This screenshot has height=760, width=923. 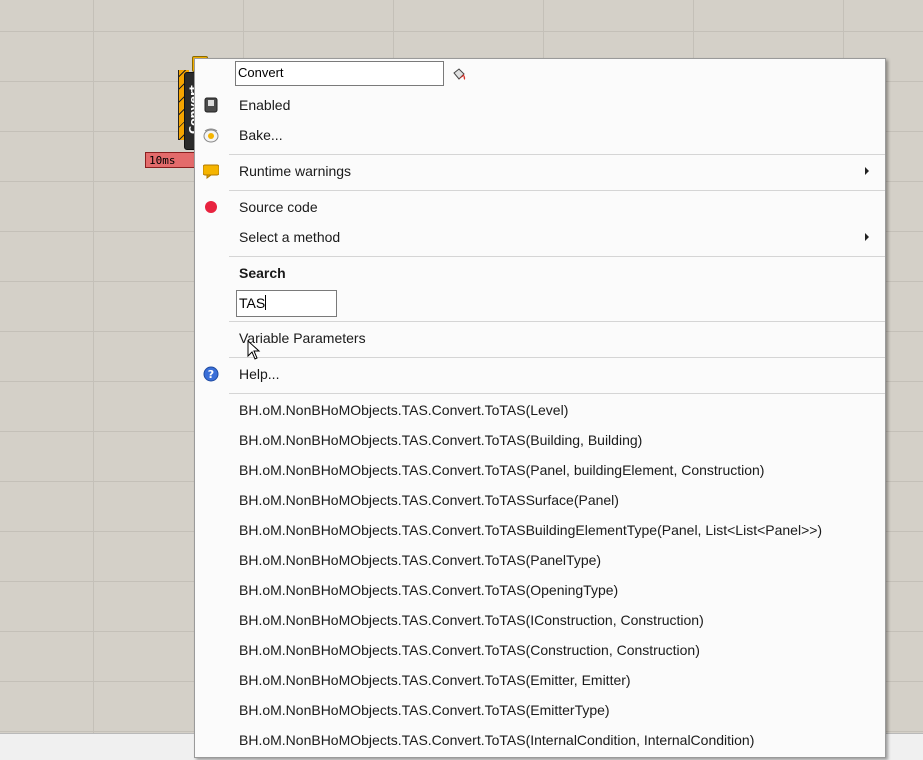 What do you see at coordinates (552, 273) in the screenshot?
I see `search-heading: Search` at bounding box center [552, 273].